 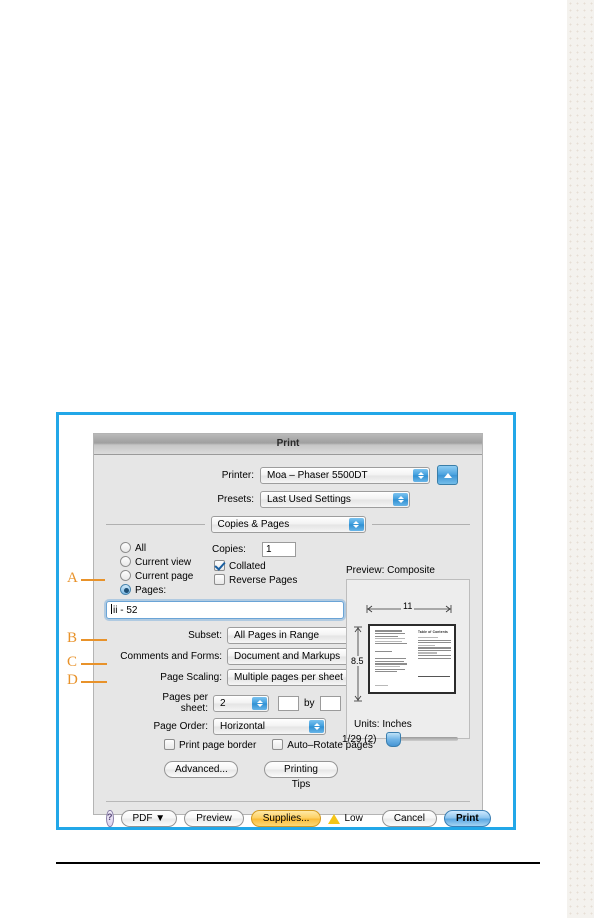 I want to click on by-label: by, so click(x=309, y=703).